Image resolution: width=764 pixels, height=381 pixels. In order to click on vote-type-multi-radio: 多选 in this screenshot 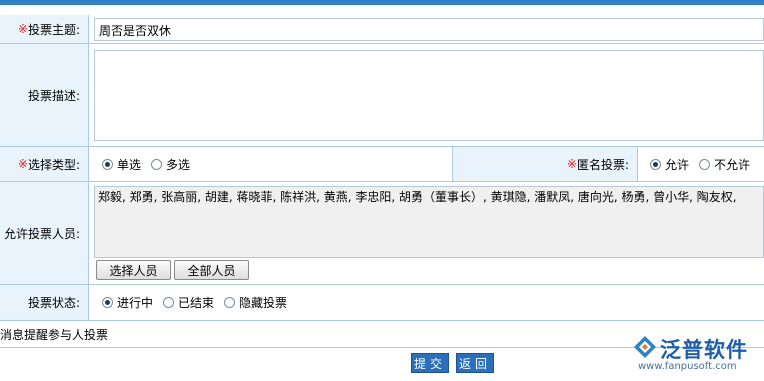, I will do `click(170, 164)`.